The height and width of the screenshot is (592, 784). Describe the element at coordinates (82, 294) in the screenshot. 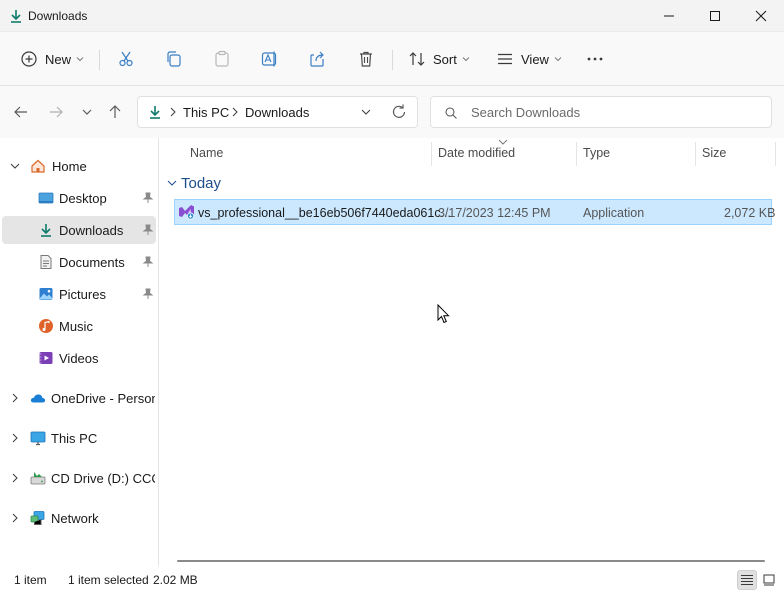

I see `sidebar-label: Pictures` at that location.